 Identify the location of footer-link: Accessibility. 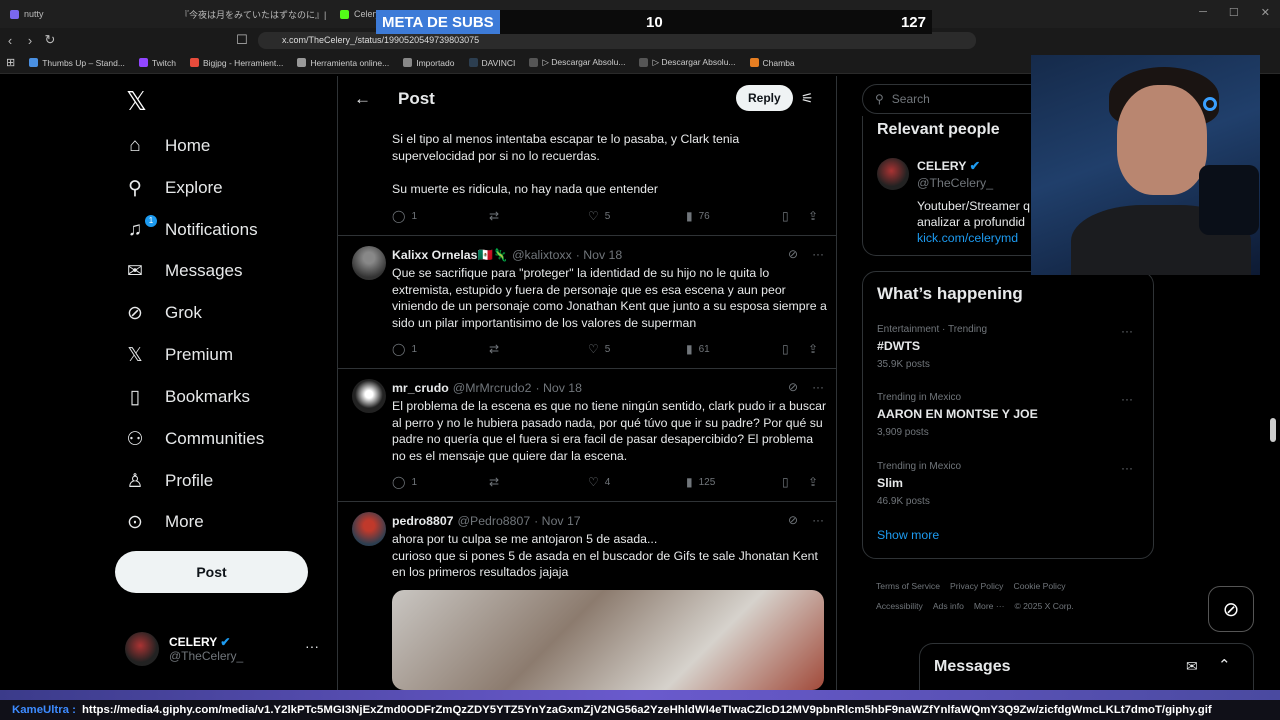
(899, 606).